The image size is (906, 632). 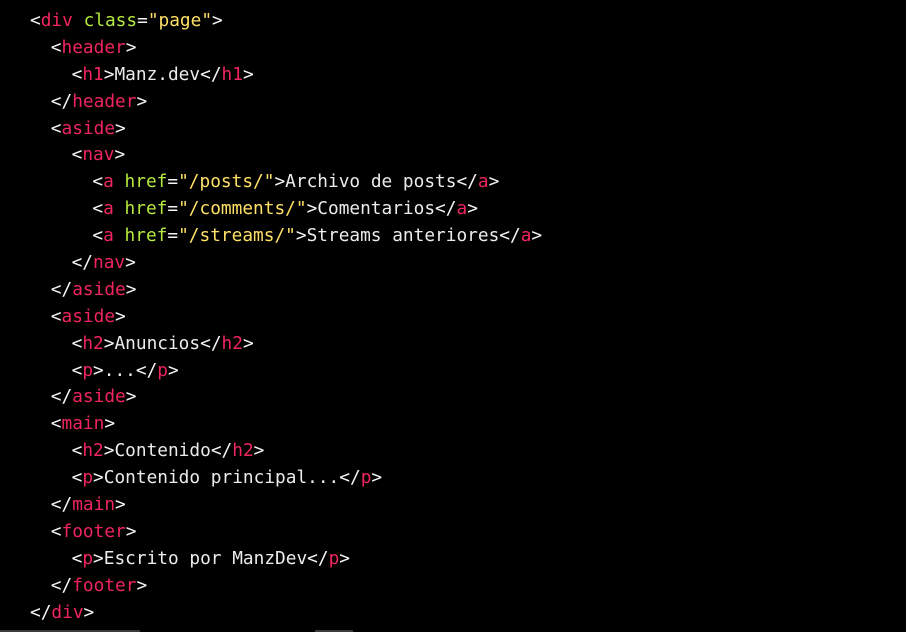 I want to click on code-token-tag: h2, so click(x=232, y=343).